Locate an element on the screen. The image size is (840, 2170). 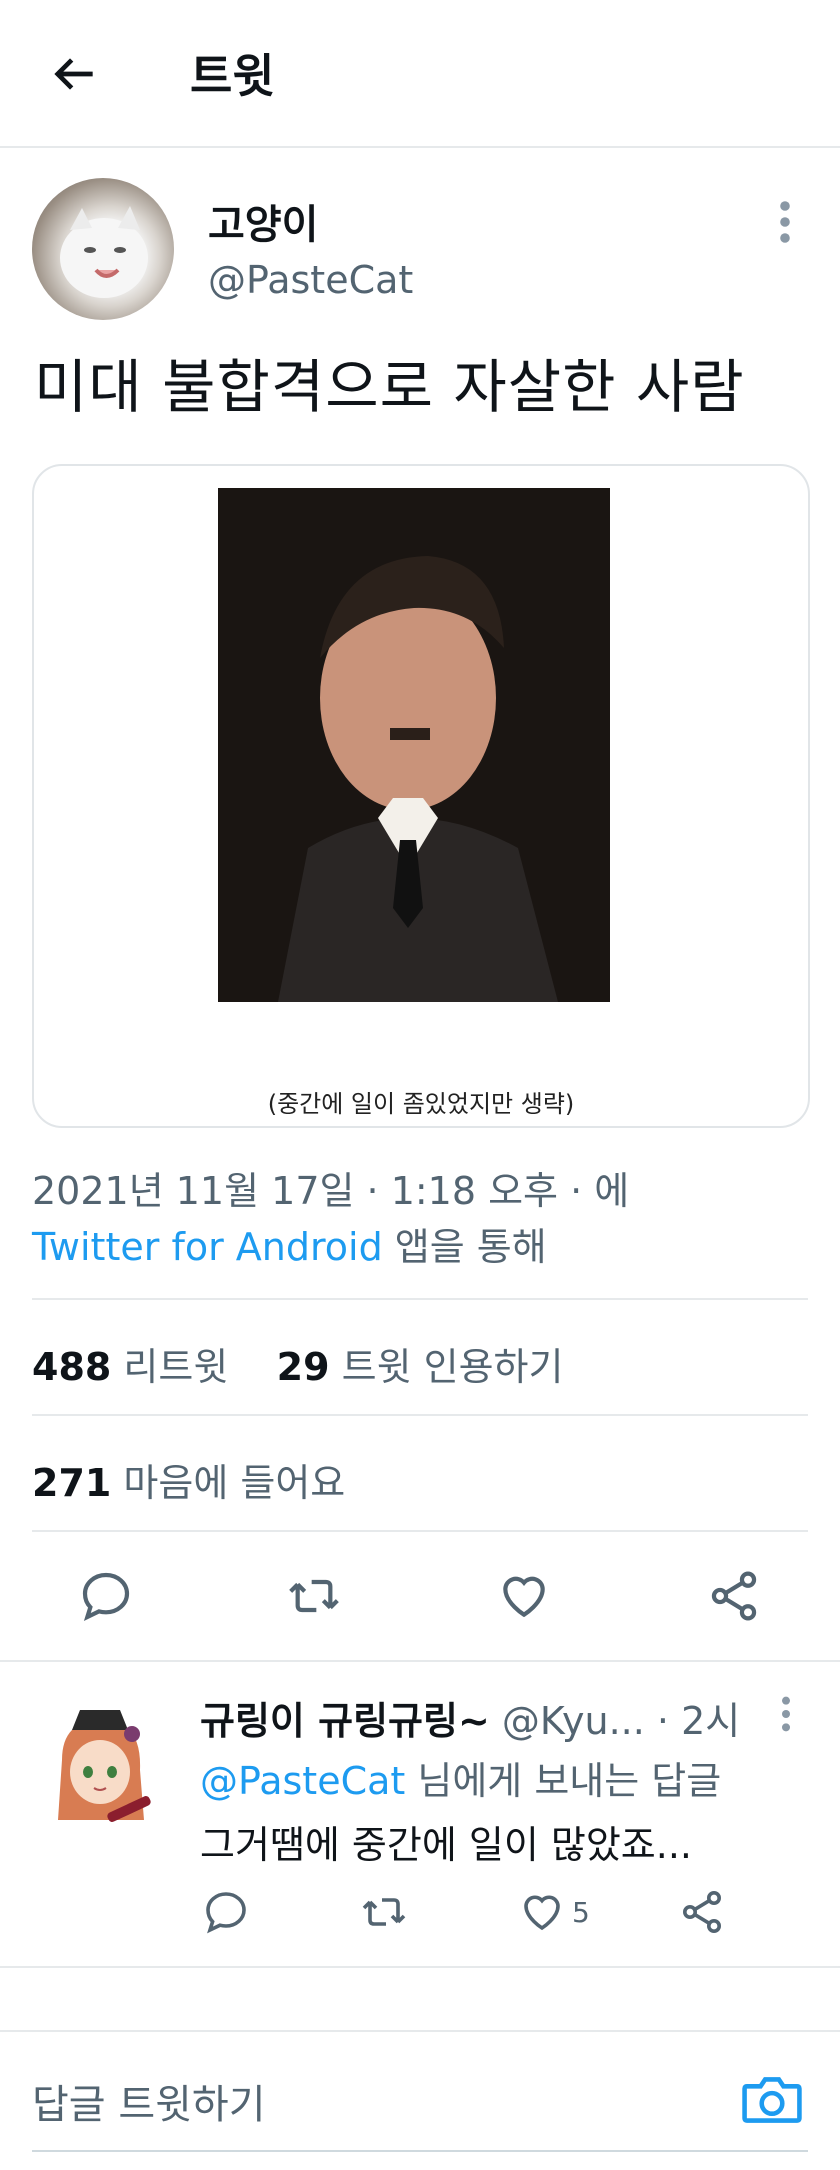
anime-avatar-image is located at coordinates (100, 1768).